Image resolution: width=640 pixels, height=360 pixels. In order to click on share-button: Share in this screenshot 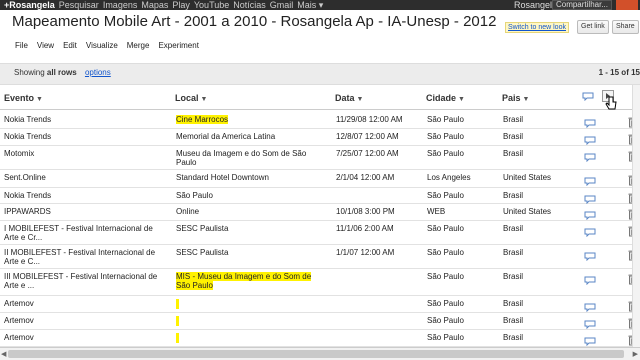, I will do `click(625, 27)`.